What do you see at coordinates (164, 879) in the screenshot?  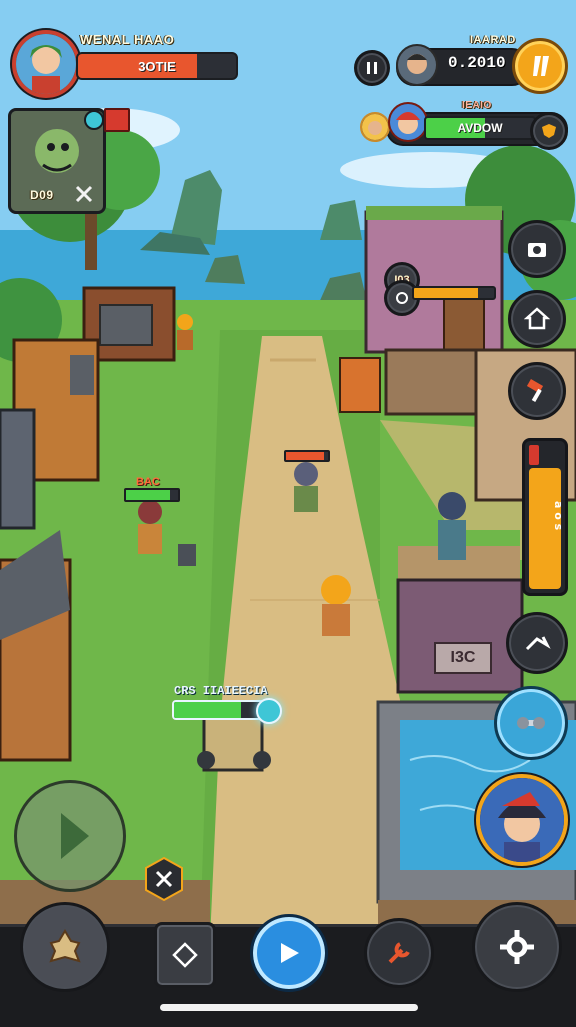 I see `skill-hex-button` at bounding box center [164, 879].